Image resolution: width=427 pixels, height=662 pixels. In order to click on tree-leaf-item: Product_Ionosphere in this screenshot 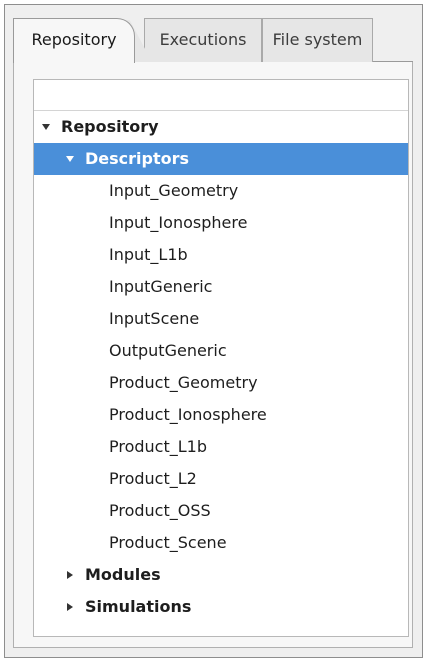, I will do `click(221, 415)`.